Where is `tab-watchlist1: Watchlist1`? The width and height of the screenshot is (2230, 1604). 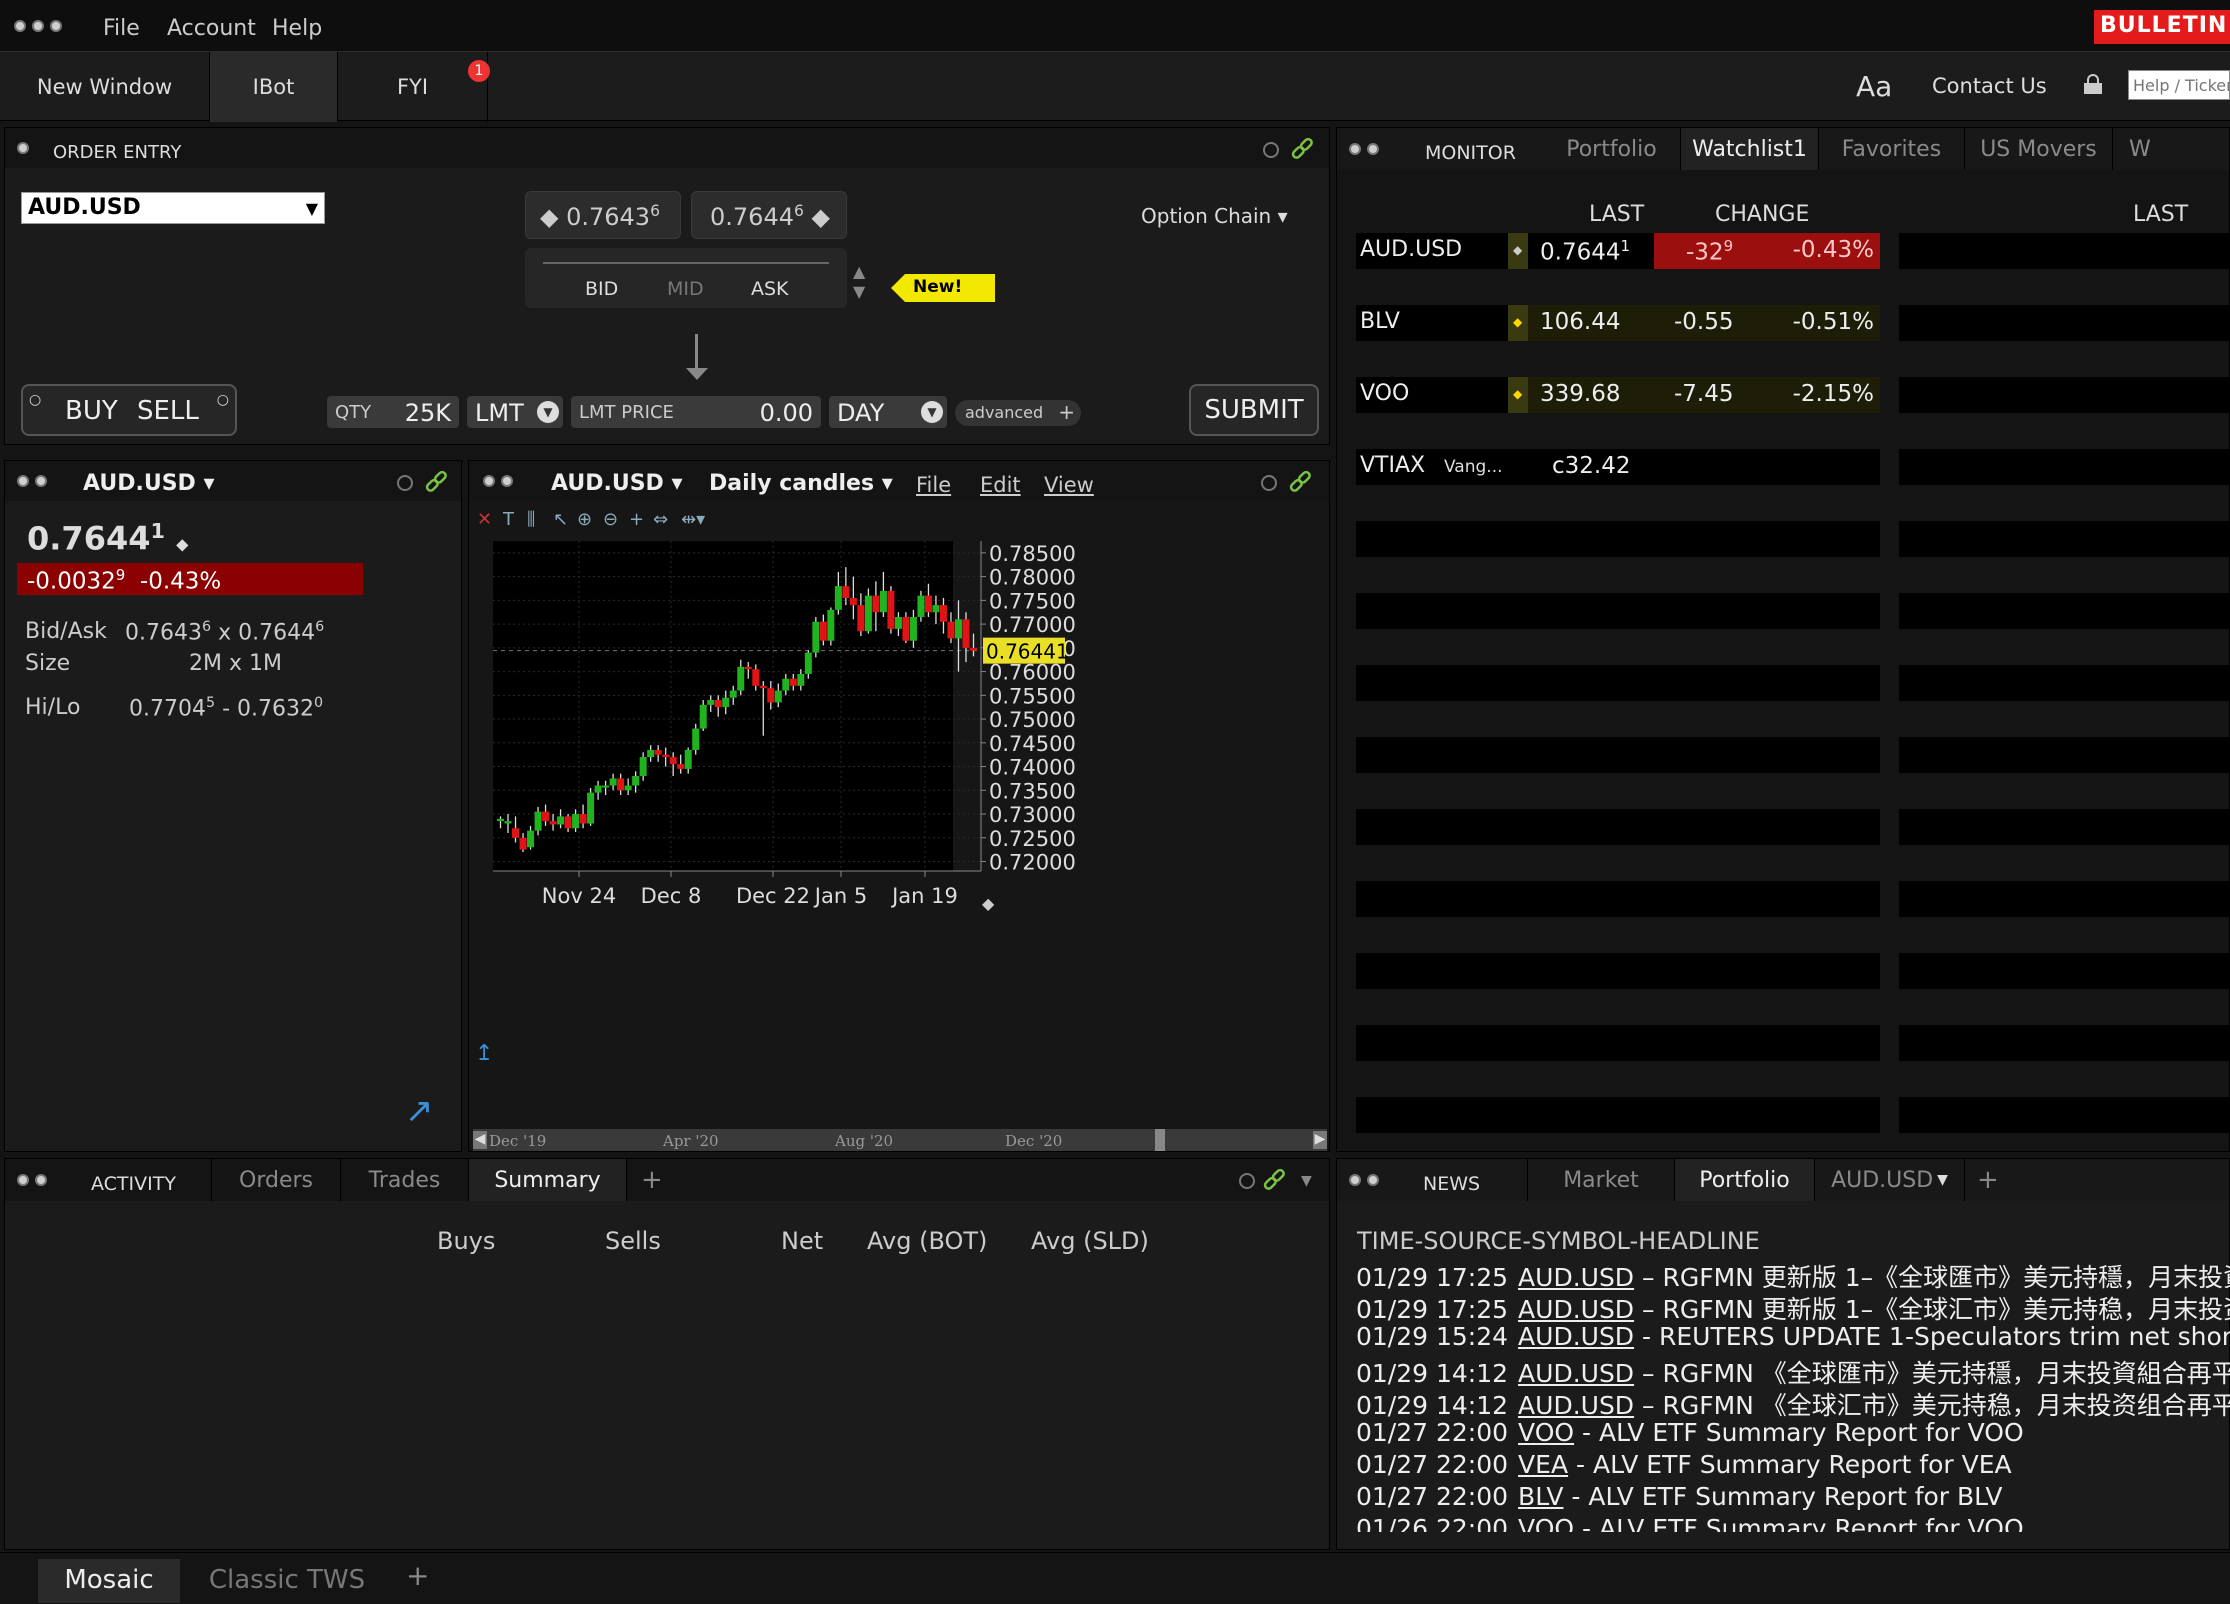 tab-watchlist1: Watchlist1 is located at coordinates (1750, 149).